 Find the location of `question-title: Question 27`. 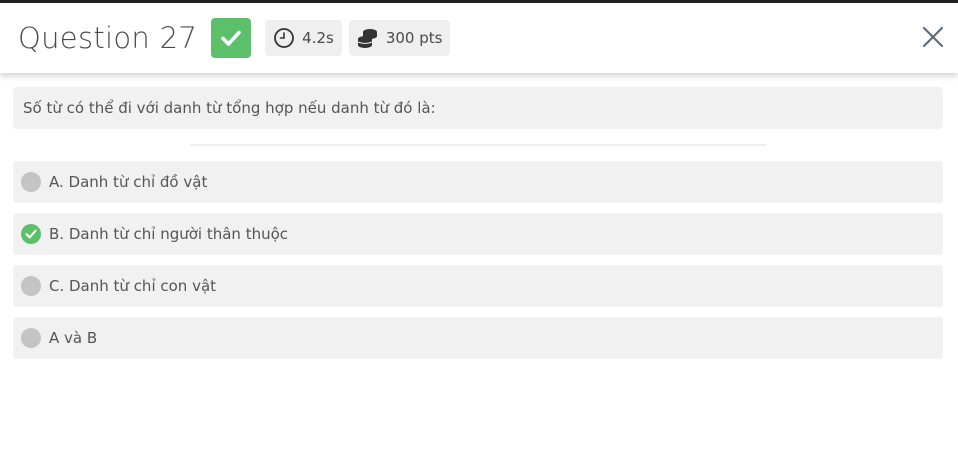

question-title: Question 27 is located at coordinates (108, 38).